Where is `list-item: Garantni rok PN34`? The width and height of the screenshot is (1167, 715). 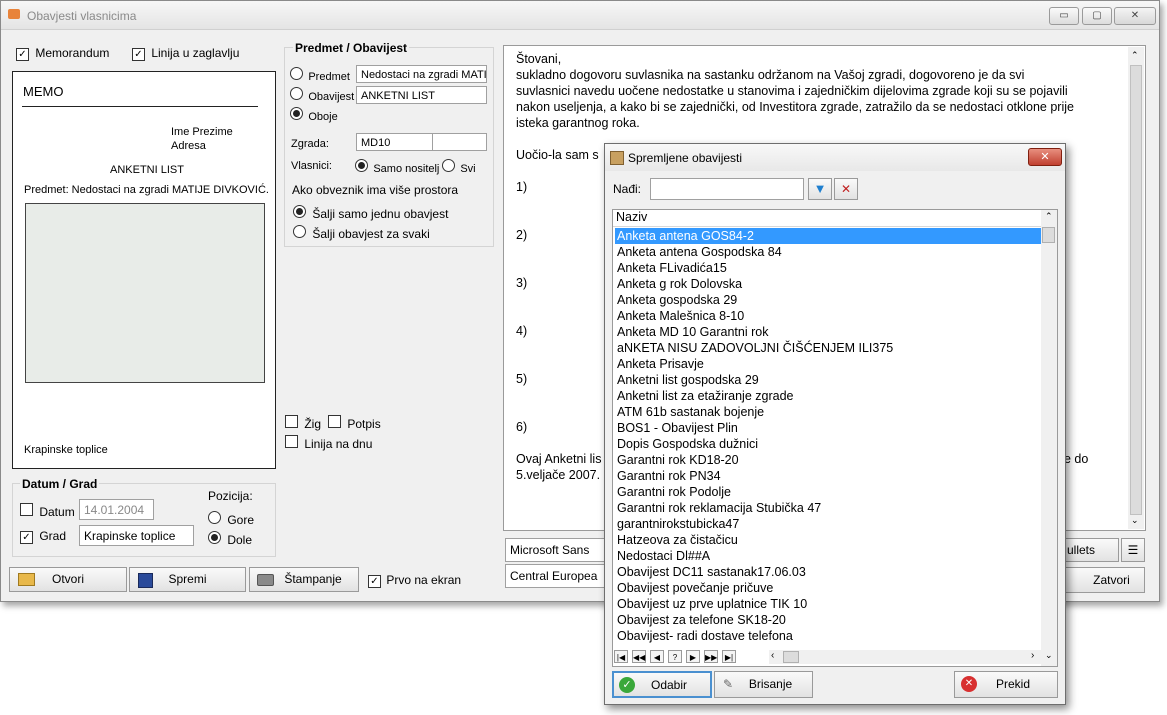 list-item: Garantni rok PN34 is located at coordinates (827, 476).